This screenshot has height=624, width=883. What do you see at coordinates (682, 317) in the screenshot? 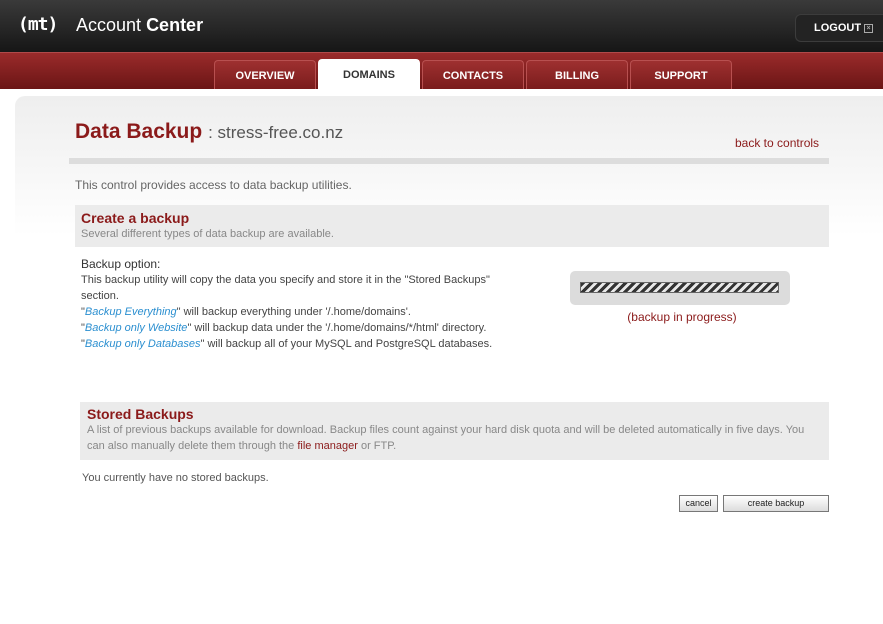
I see `backup-progress-label: (backup in progress)` at bounding box center [682, 317].